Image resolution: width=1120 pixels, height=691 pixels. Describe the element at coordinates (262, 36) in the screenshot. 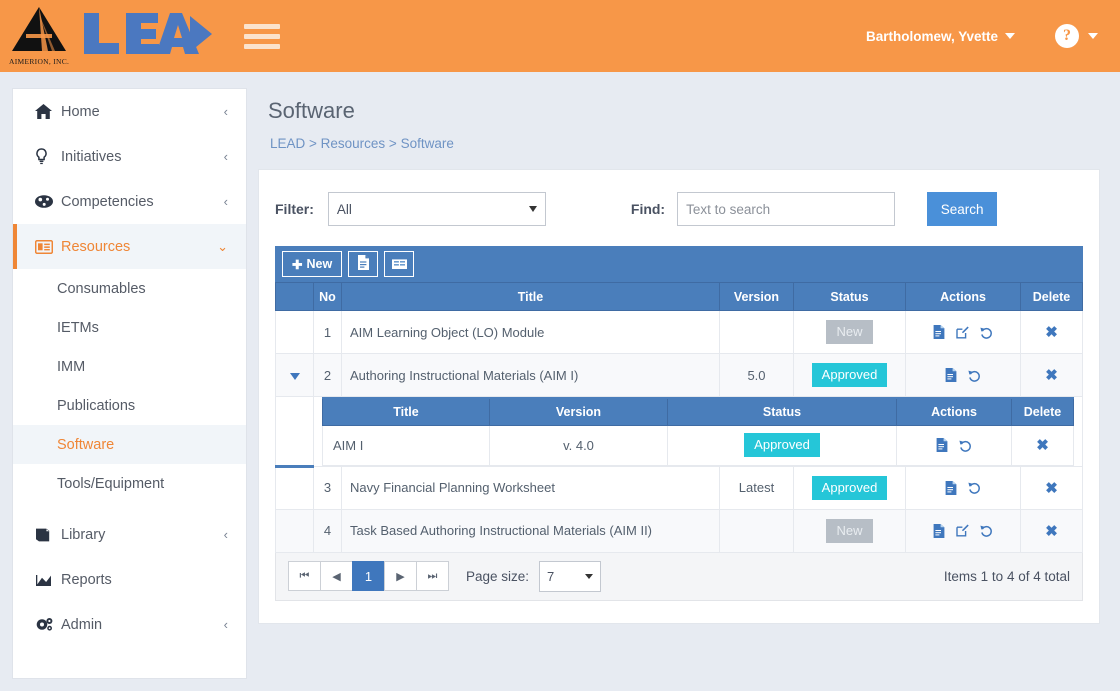

I see `menu-toggle-button` at that location.